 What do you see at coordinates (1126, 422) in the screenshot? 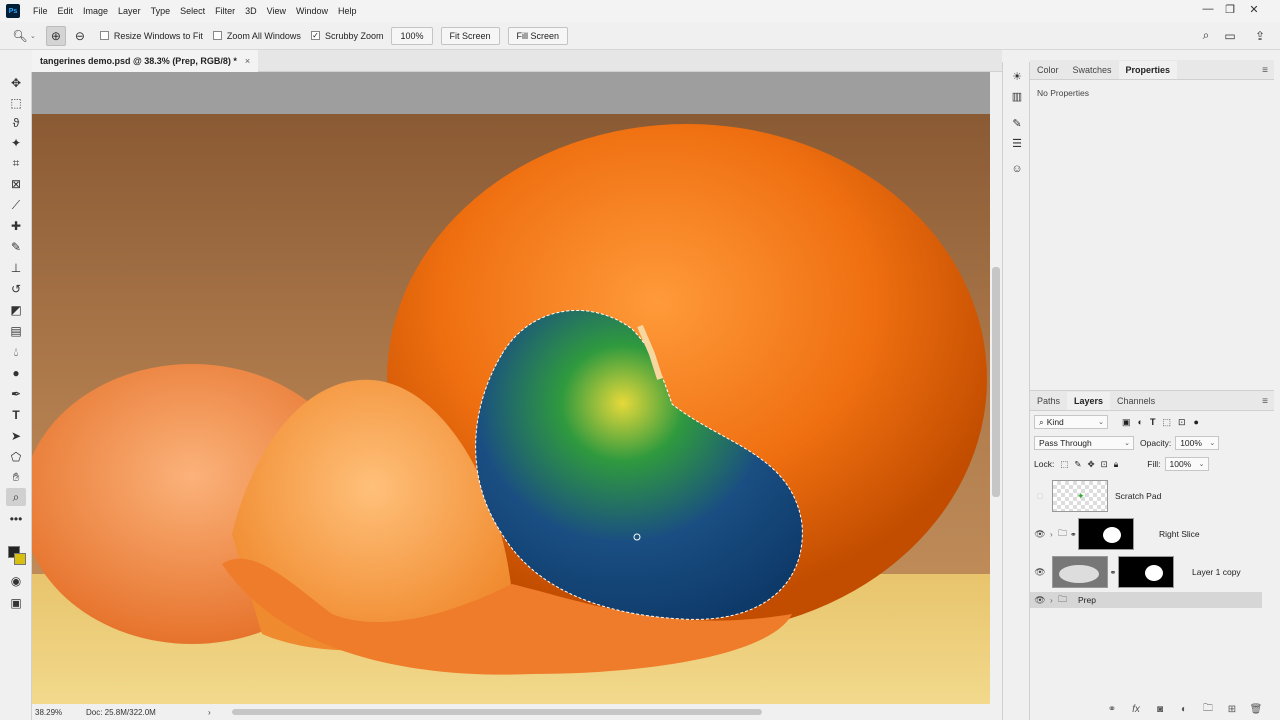
I see `filter-pixel-icon: ▣` at bounding box center [1126, 422].